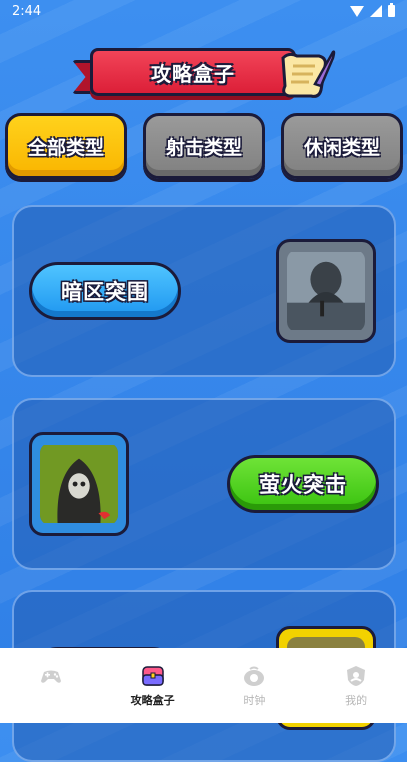 This screenshot has width=407, height=762. Describe the element at coordinates (376, 11) in the screenshot. I see `signal-icon` at that location.